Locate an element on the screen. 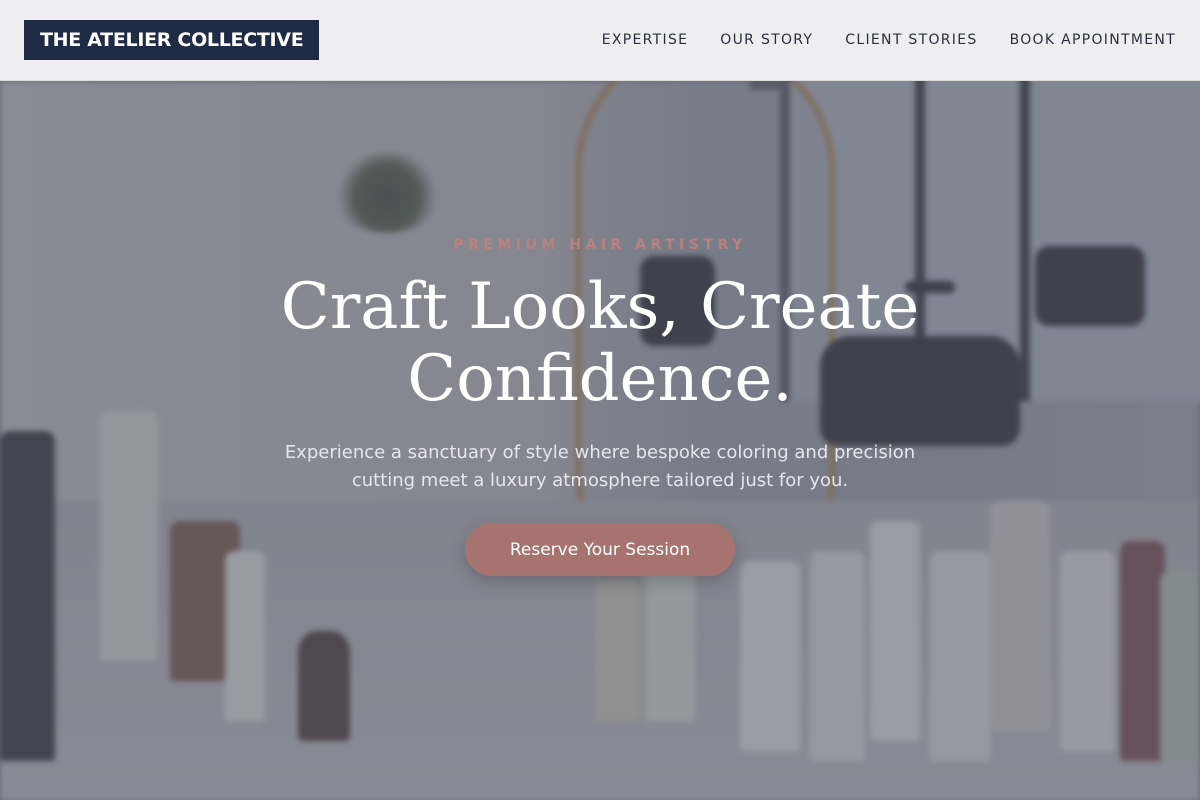 The image size is (1200, 800). reserve-session-button: Reserve Your Session is located at coordinates (600, 549).